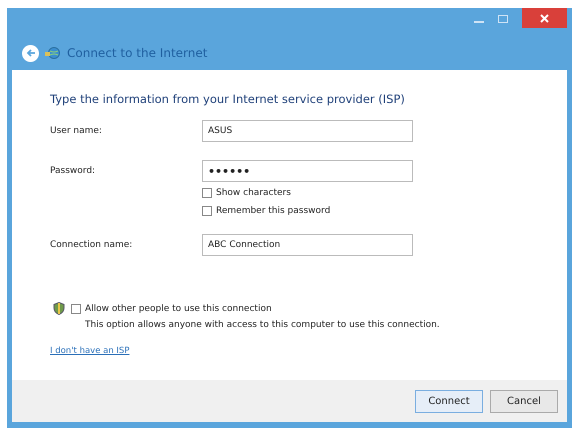 The image size is (579, 431). I want to click on no-isp-link: I don't have an ISP, so click(90, 351).